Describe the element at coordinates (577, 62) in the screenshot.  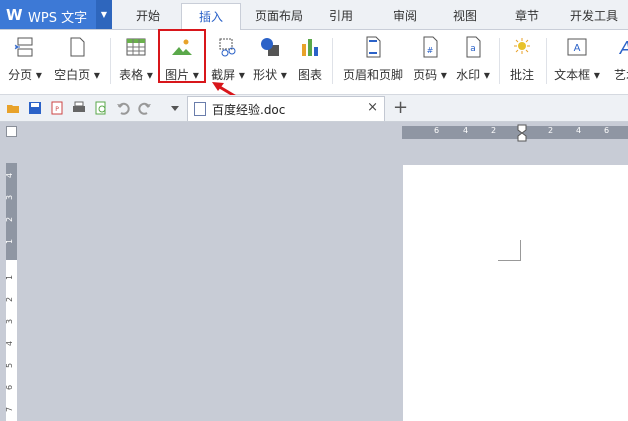
I see `textbox-button: A 文本框 ▾` at that location.